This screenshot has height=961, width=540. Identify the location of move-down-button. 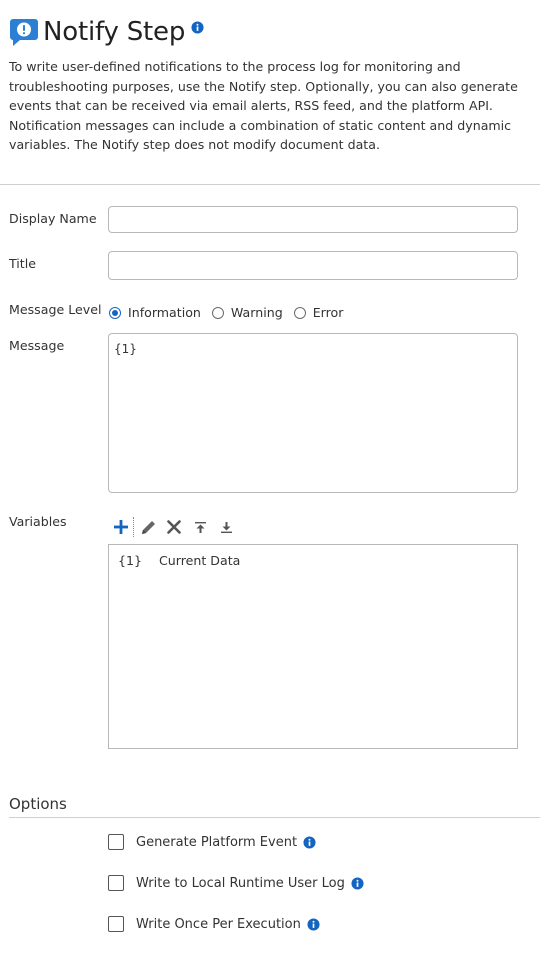
(226, 527).